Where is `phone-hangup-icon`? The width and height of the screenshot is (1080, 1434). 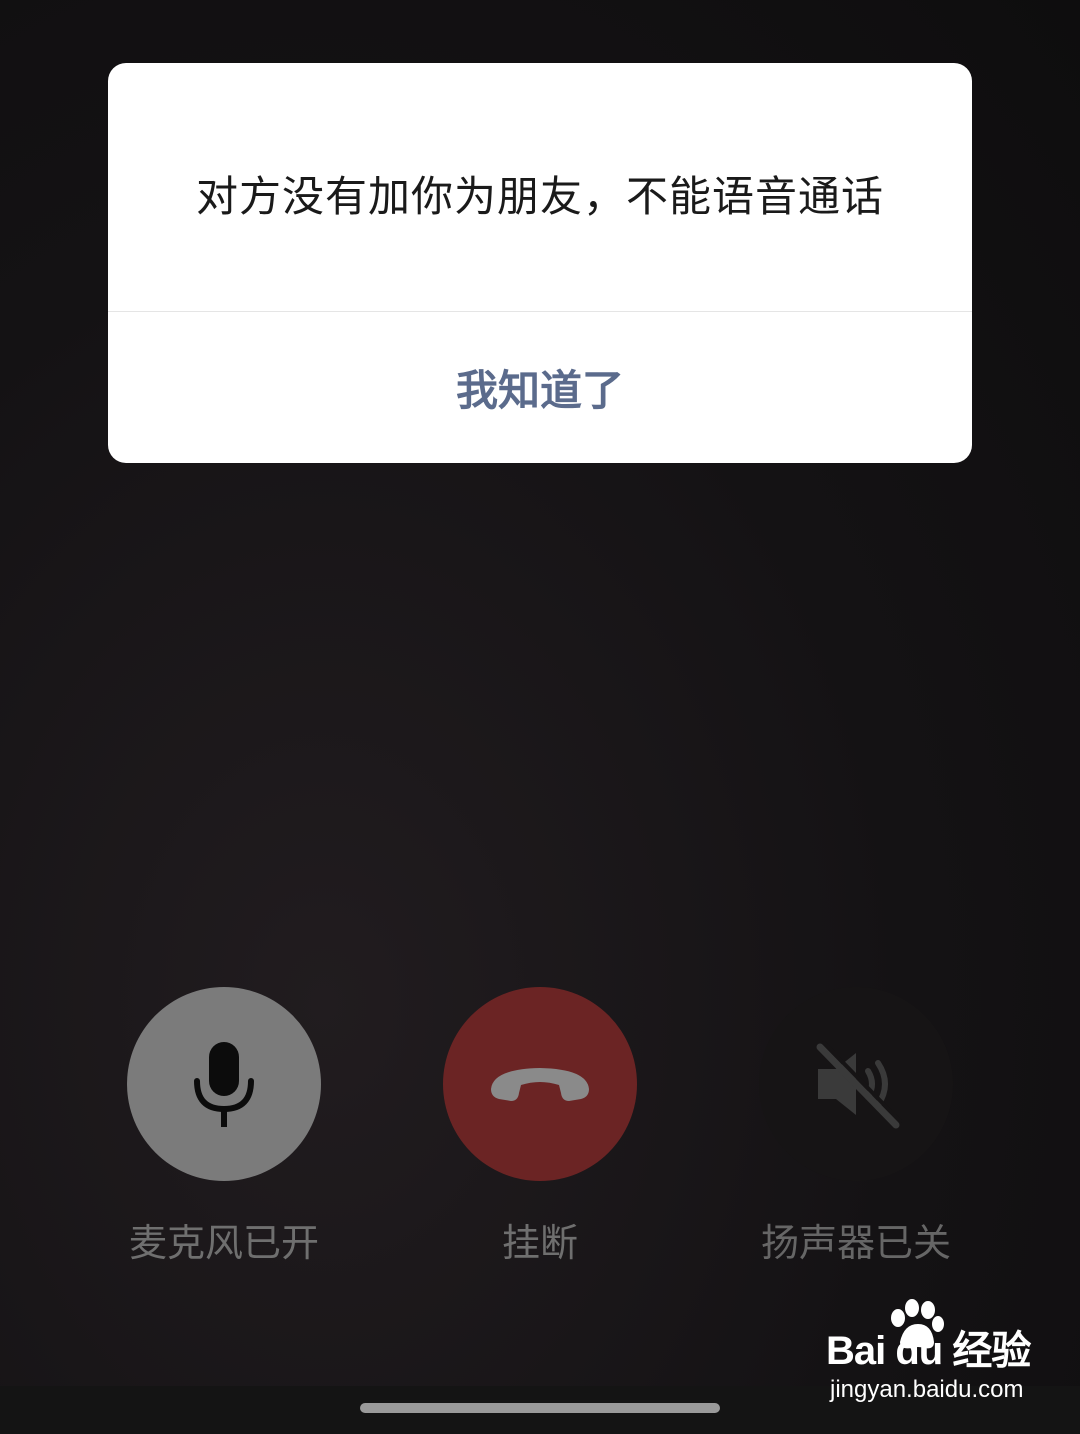
phone-hangup-icon is located at coordinates (540, 1084).